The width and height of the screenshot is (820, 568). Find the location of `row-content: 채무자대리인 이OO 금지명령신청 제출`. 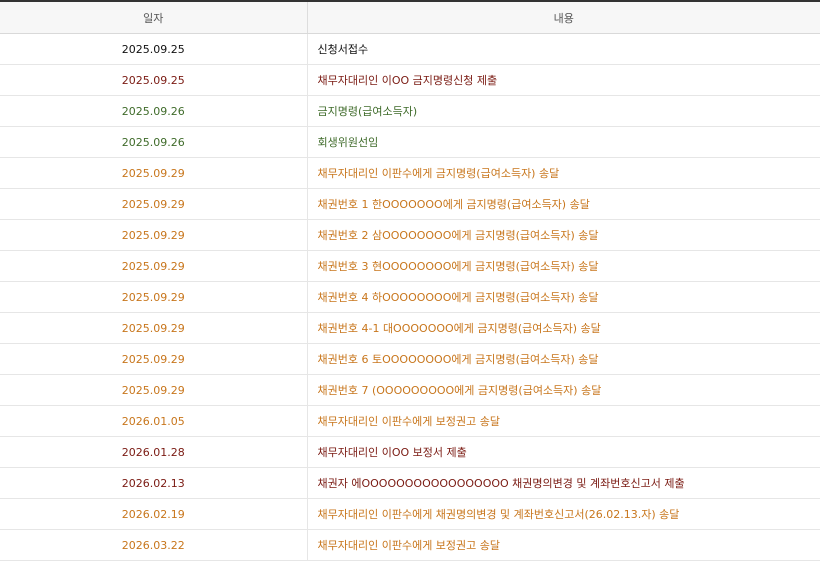

row-content: 채무자대리인 이OO 금지명령신청 제출 is located at coordinates (563, 80).